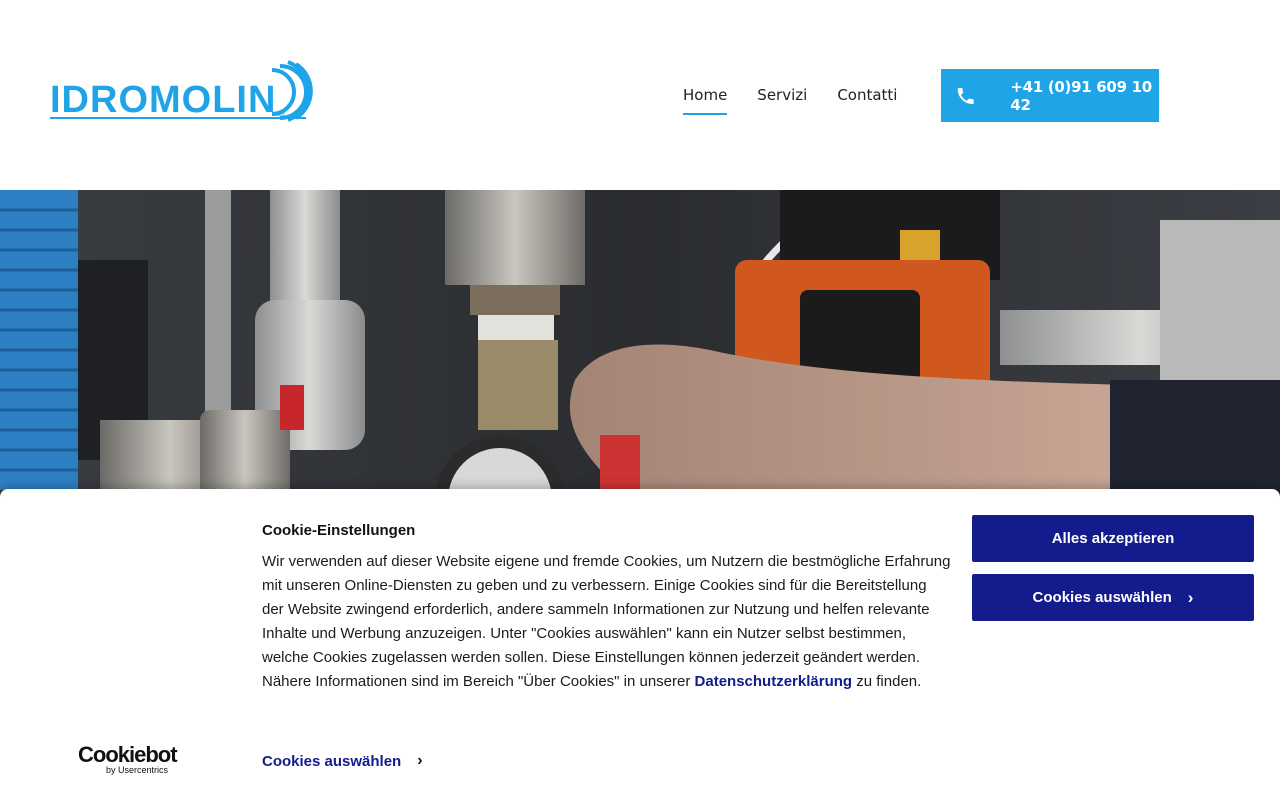 The image size is (1280, 800). I want to click on brand-logo: IDROMOLIN sagl, so click(187, 92).